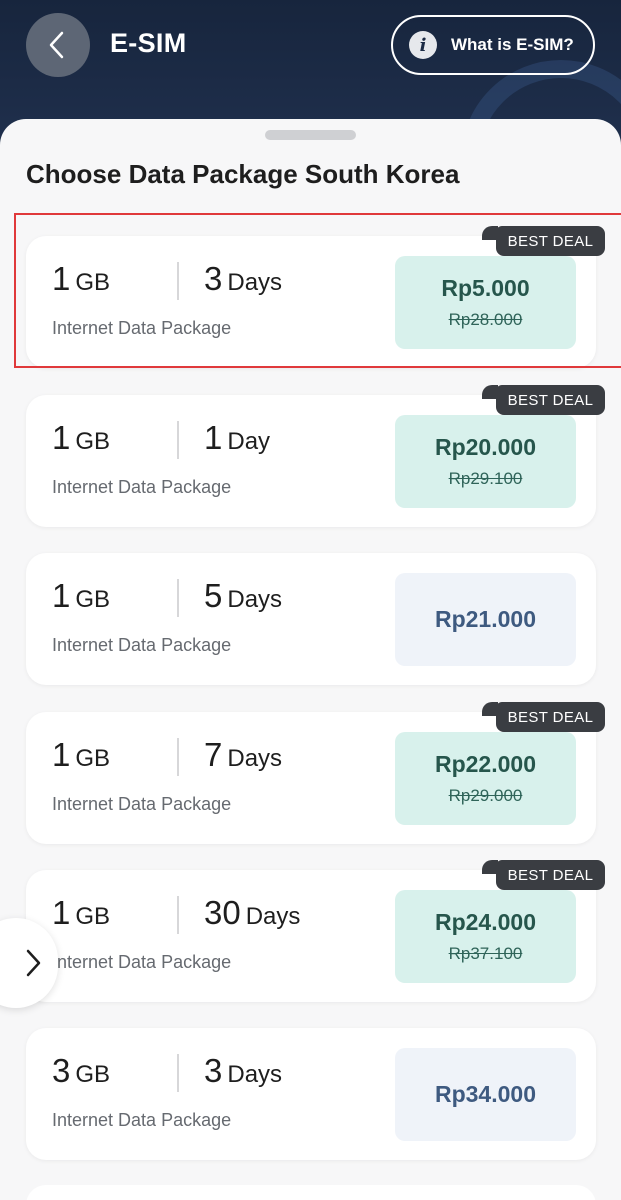 The height and width of the screenshot is (1200, 621). What do you see at coordinates (485, 461) in the screenshot?
I see `price-box: Rp20.000 Rp29.100` at bounding box center [485, 461].